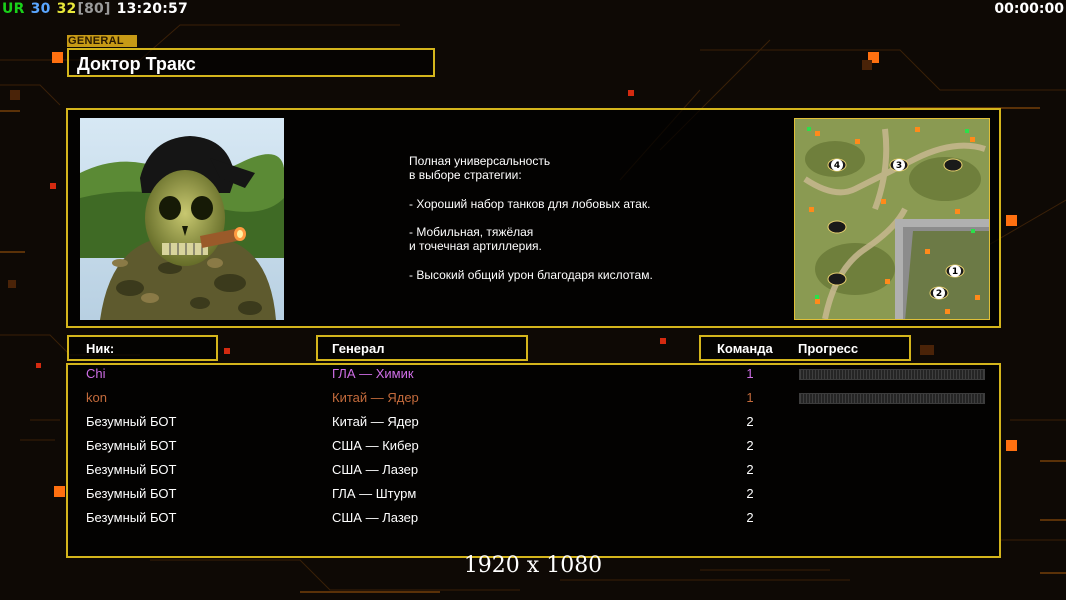 Image resolution: width=1066 pixels, height=600 pixels. What do you see at coordinates (531, 274) in the screenshot?
I see `description-line: - Высокий общий урон благодаря кислотам.` at bounding box center [531, 274].